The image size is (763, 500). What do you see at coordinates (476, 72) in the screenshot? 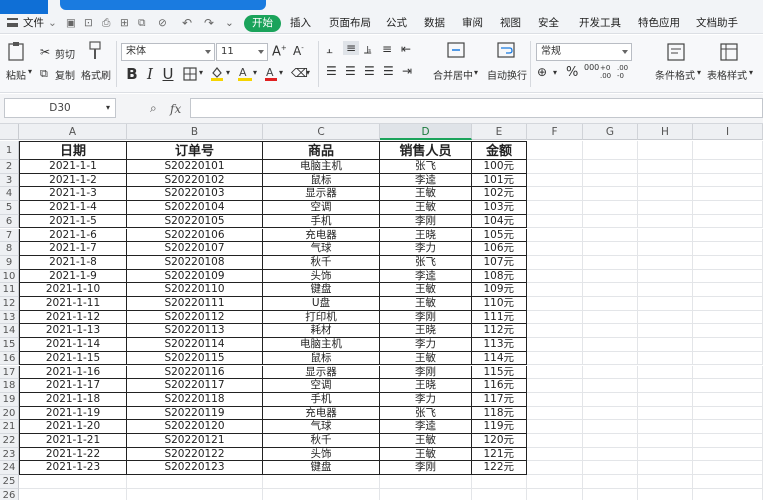
I see `merge-chevron-icon: ▾` at bounding box center [476, 72].